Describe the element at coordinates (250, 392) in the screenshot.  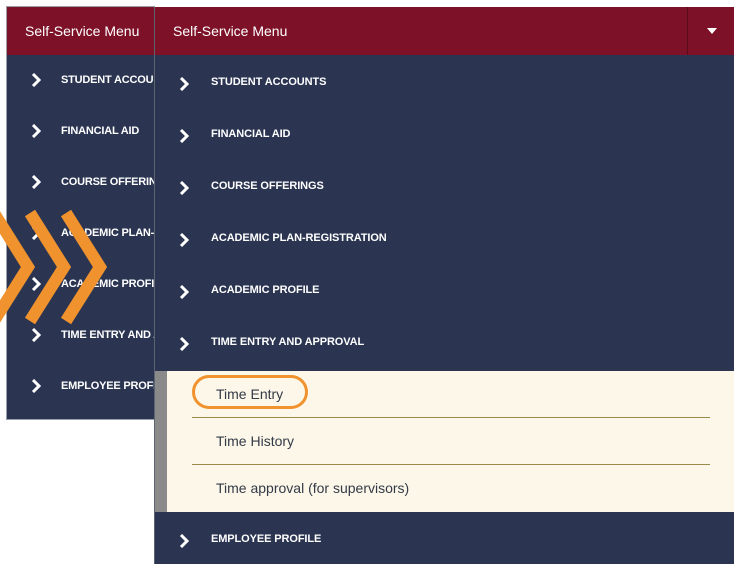
I see `highlight-circle` at that location.